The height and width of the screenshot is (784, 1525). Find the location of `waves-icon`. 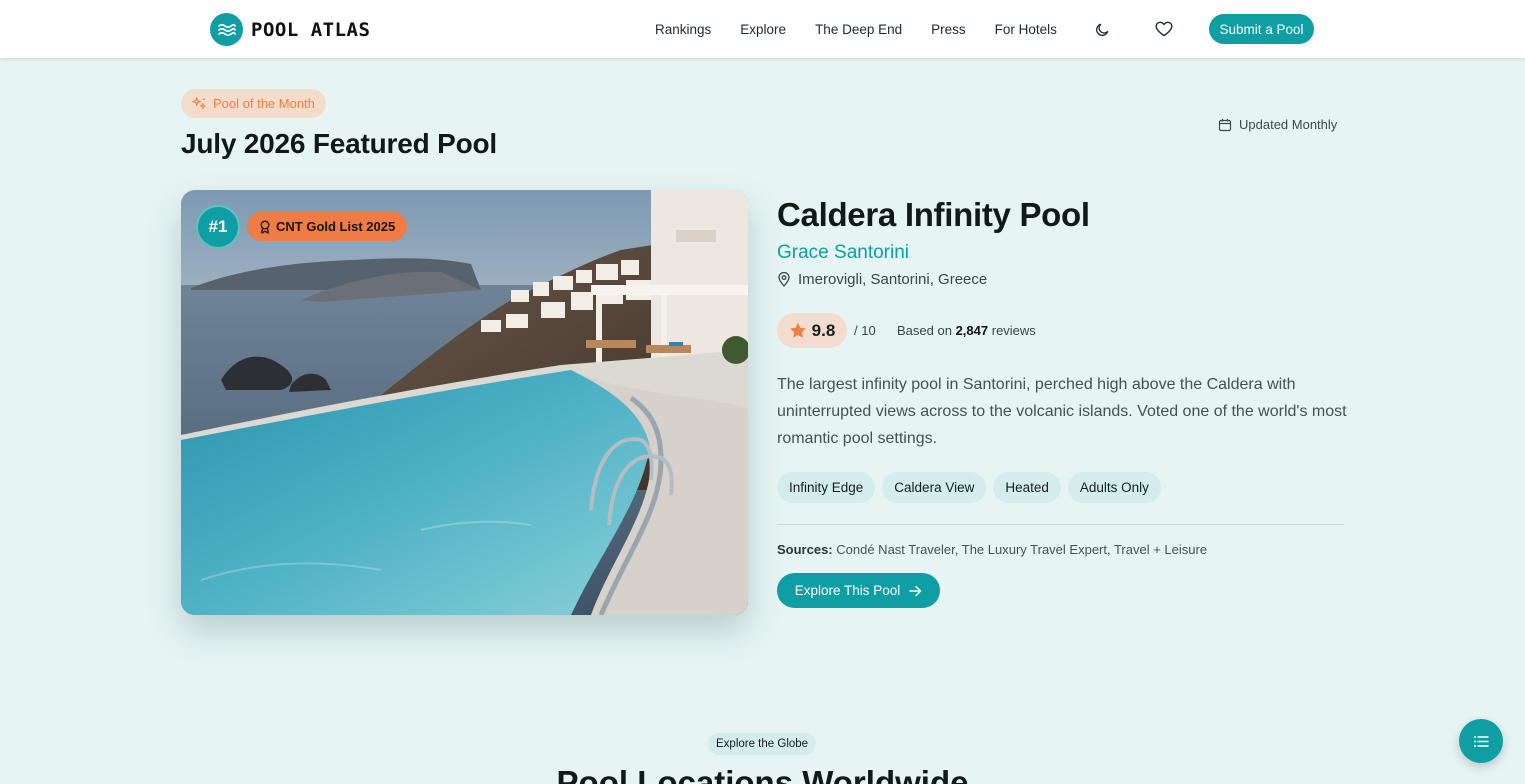

waves-icon is located at coordinates (226, 29).